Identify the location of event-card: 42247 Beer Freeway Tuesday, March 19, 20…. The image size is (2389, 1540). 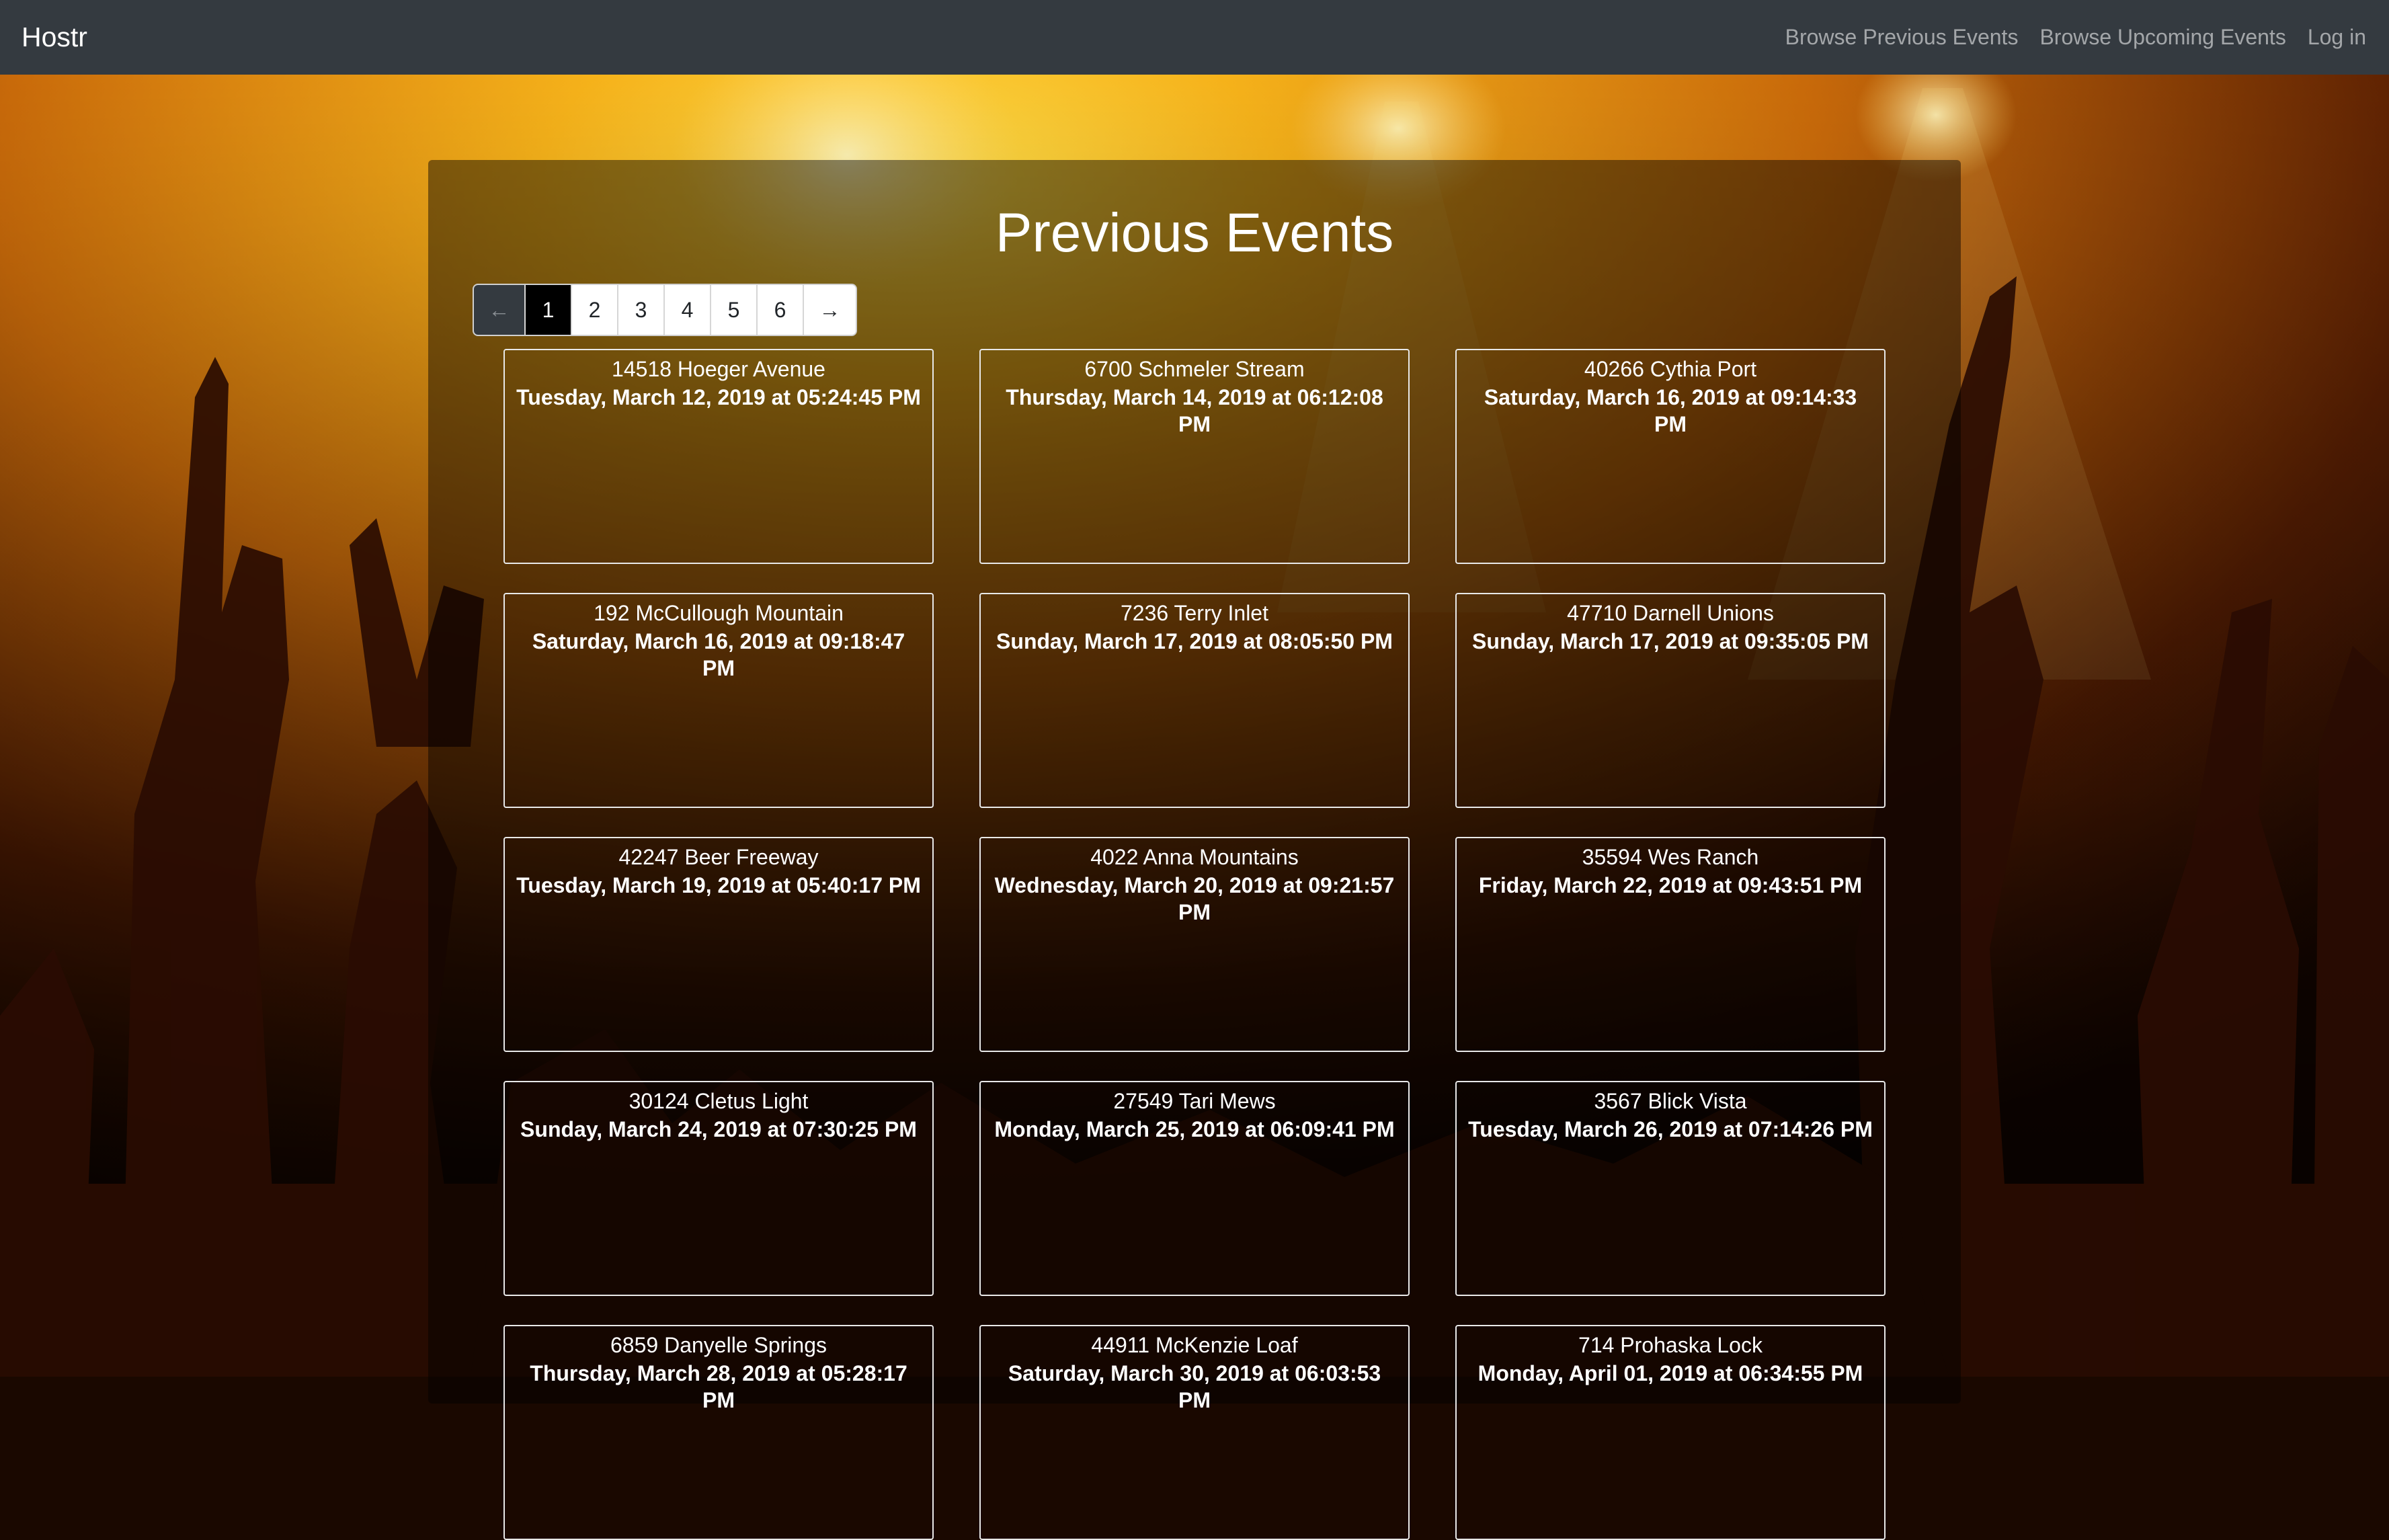
(718, 945).